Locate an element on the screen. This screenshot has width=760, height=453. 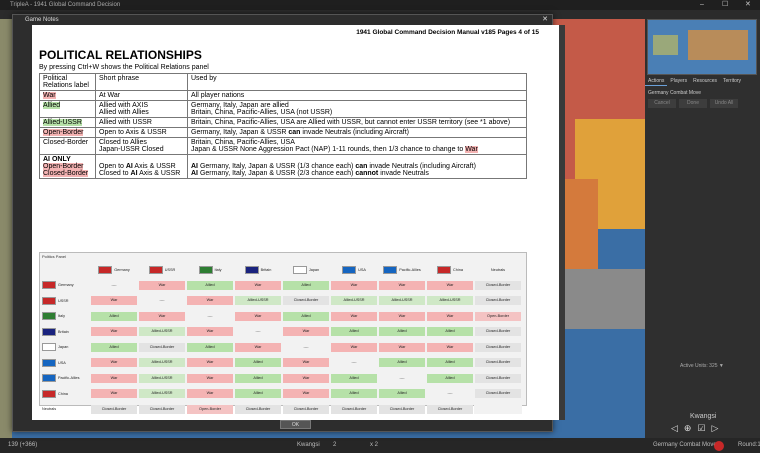
undo-all-button: Undo All is located at coordinates (724, 103).